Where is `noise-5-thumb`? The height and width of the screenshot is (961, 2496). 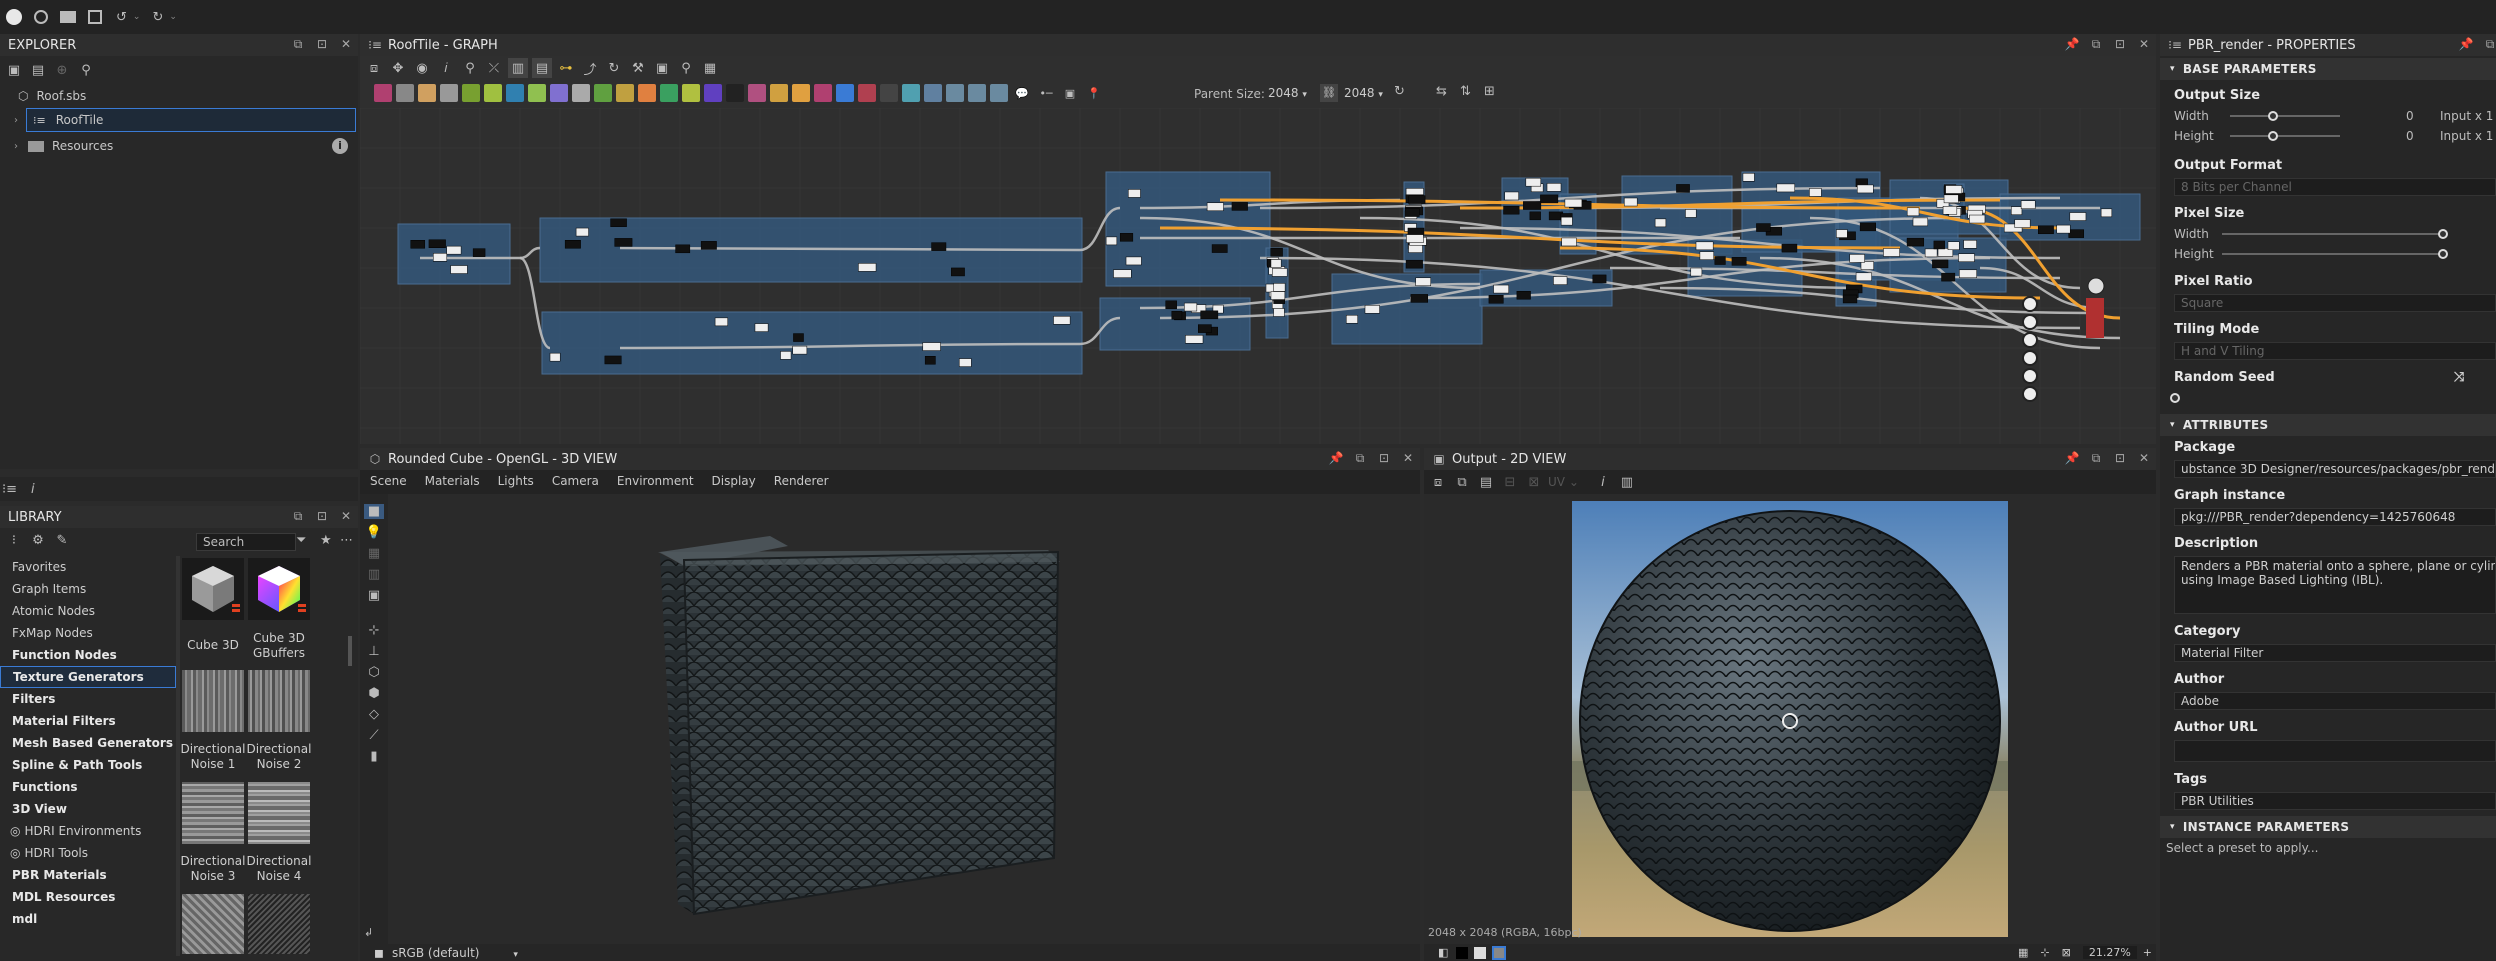
noise-5-thumb is located at coordinates (213, 924).